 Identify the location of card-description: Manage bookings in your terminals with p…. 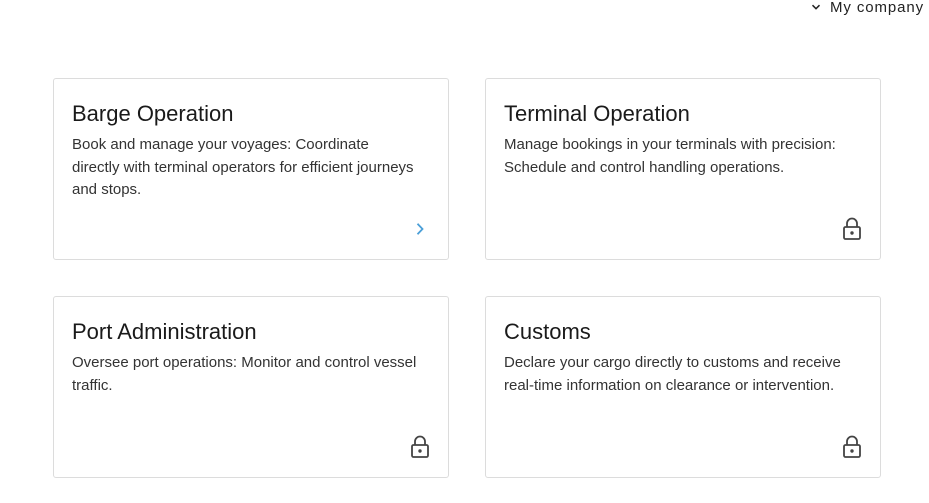
(670, 156).